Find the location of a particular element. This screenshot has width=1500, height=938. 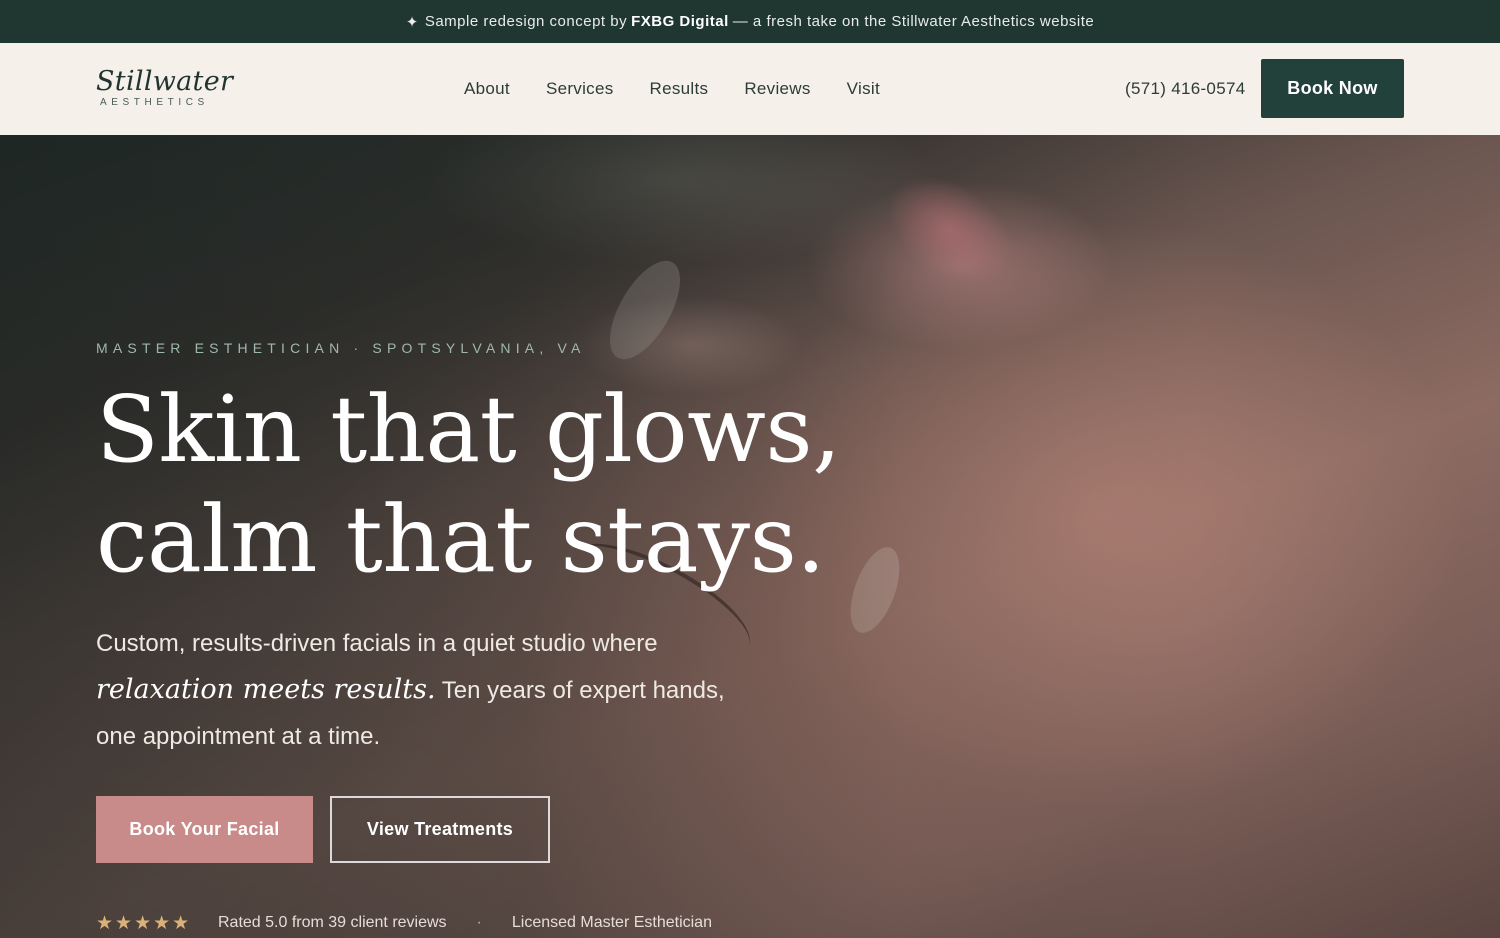

sparkle-icon: ✦ is located at coordinates (412, 22).